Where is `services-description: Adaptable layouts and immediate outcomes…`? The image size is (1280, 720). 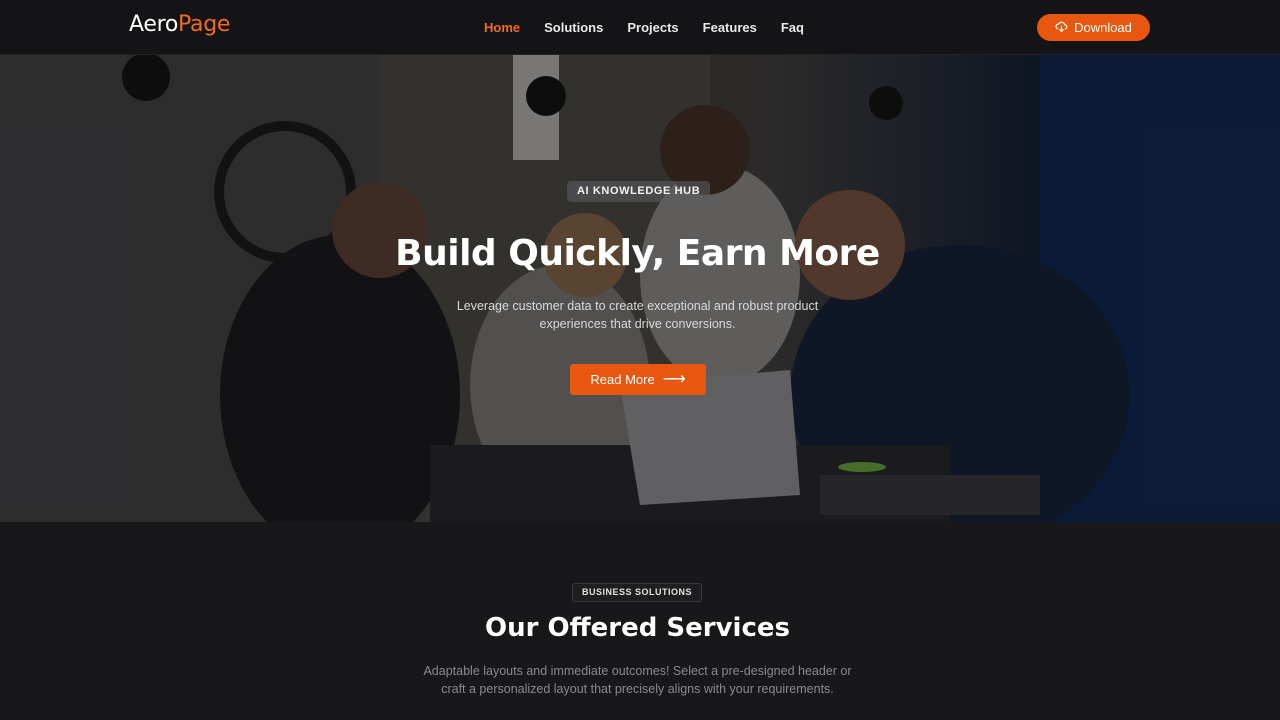
services-description: Adaptable layouts and immediate outcomes… is located at coordinates (637, 680).